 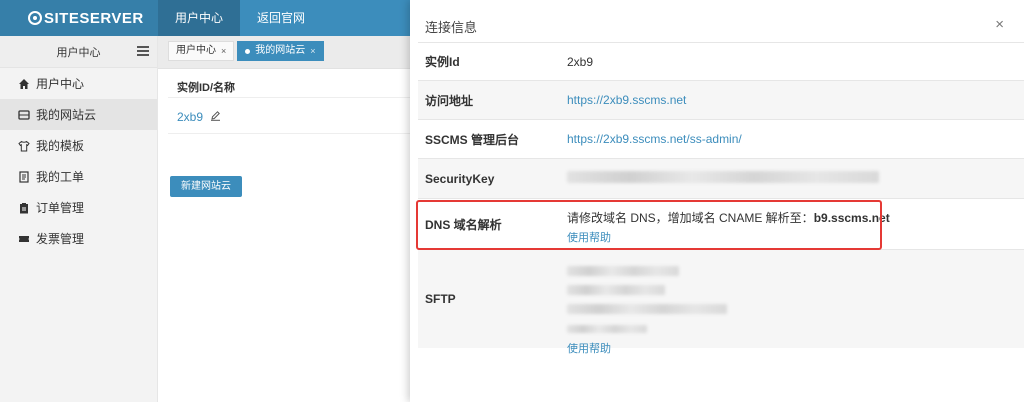 I want to click on sidebar-item-label: 我的模板, so click(x=60, y=146).